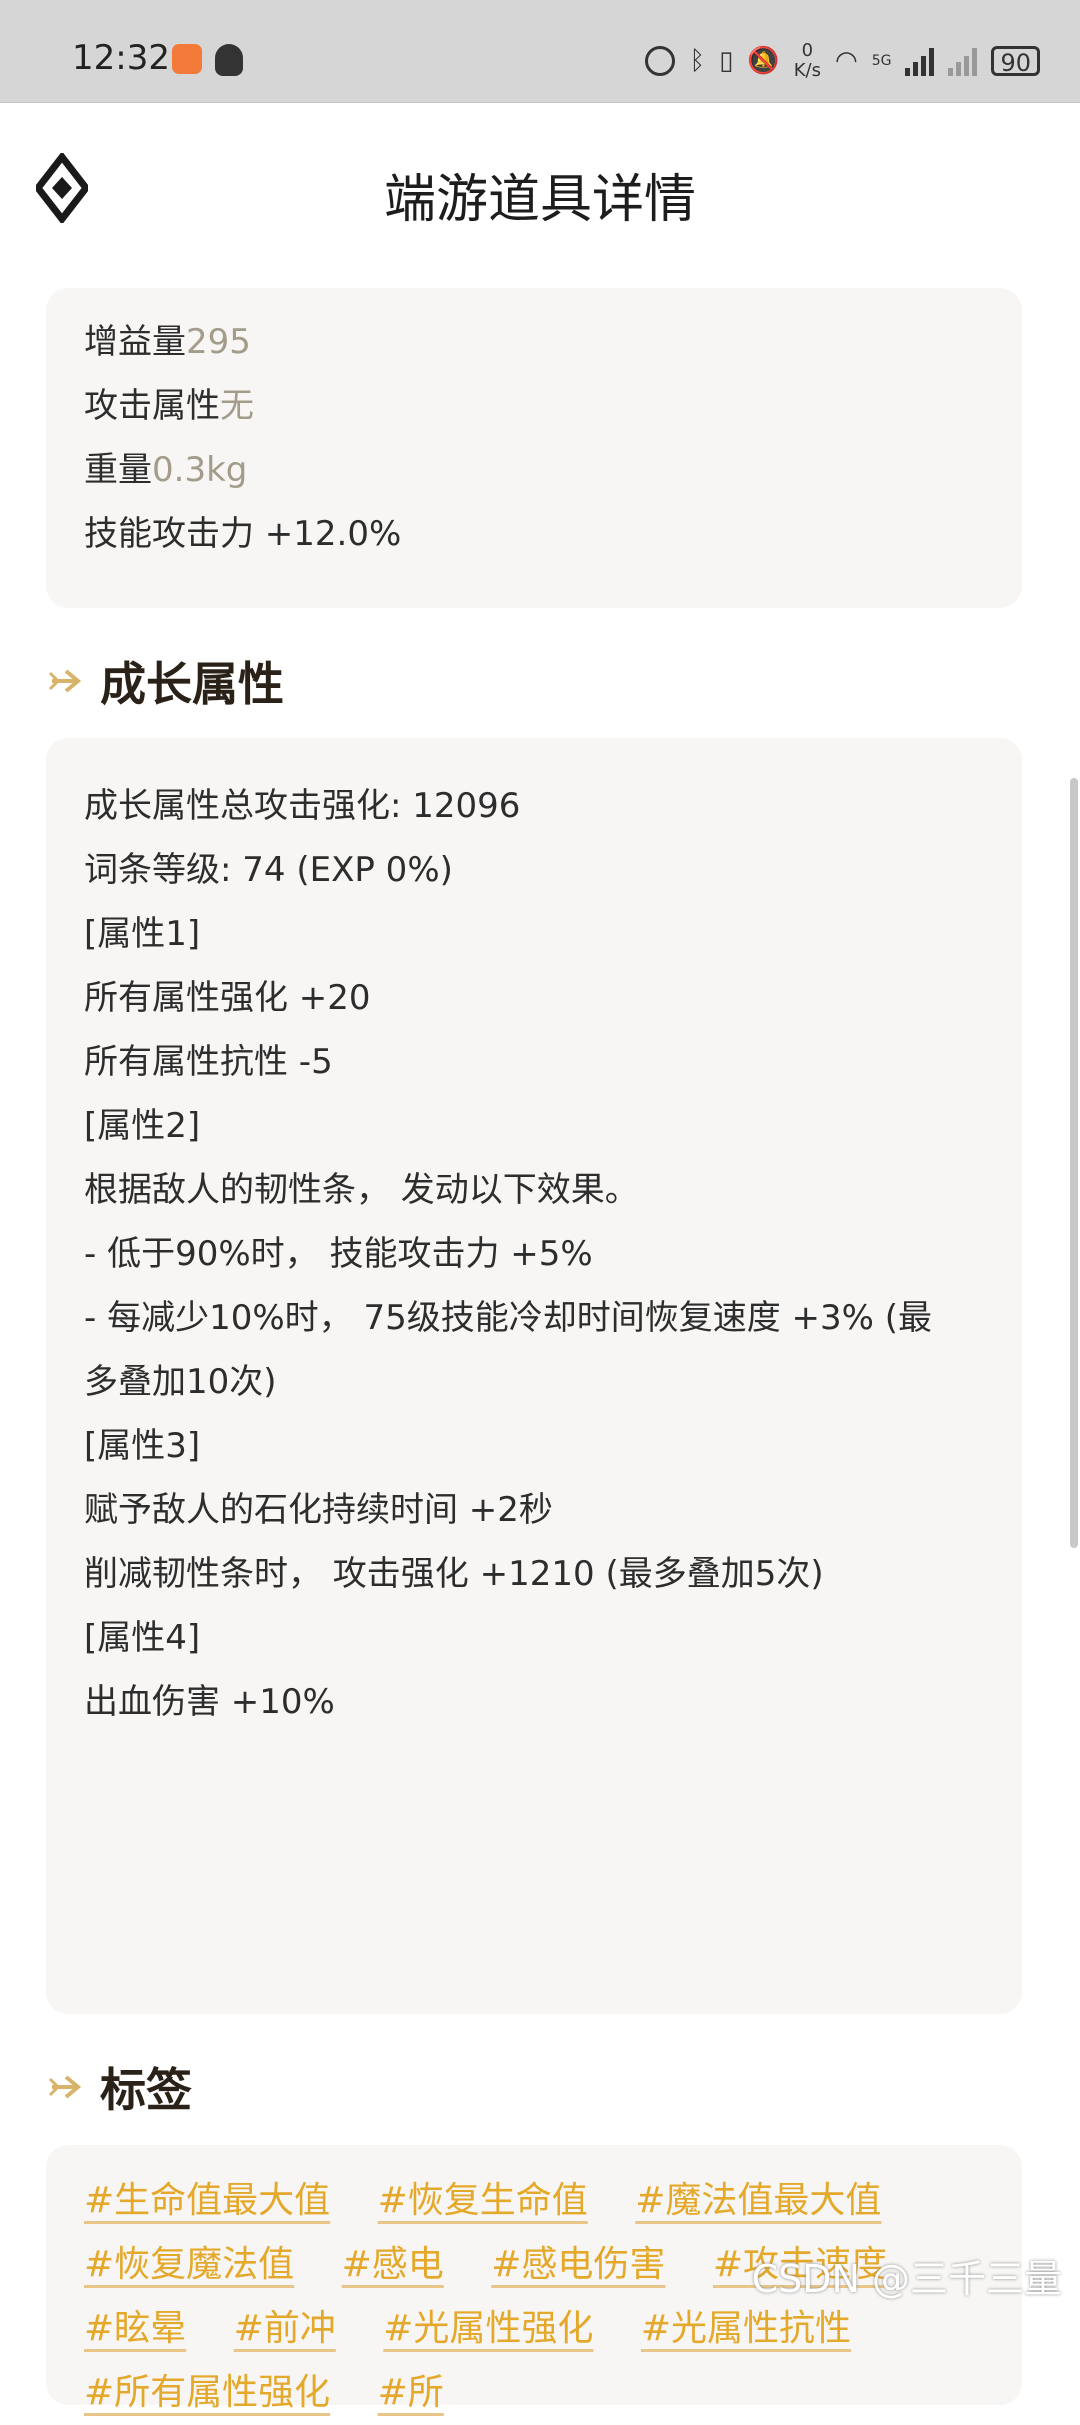  What do you see at coordinates (1074, 1163) in the screenshot?
I see `scrollbar` at bounding box center [1074, 1163].